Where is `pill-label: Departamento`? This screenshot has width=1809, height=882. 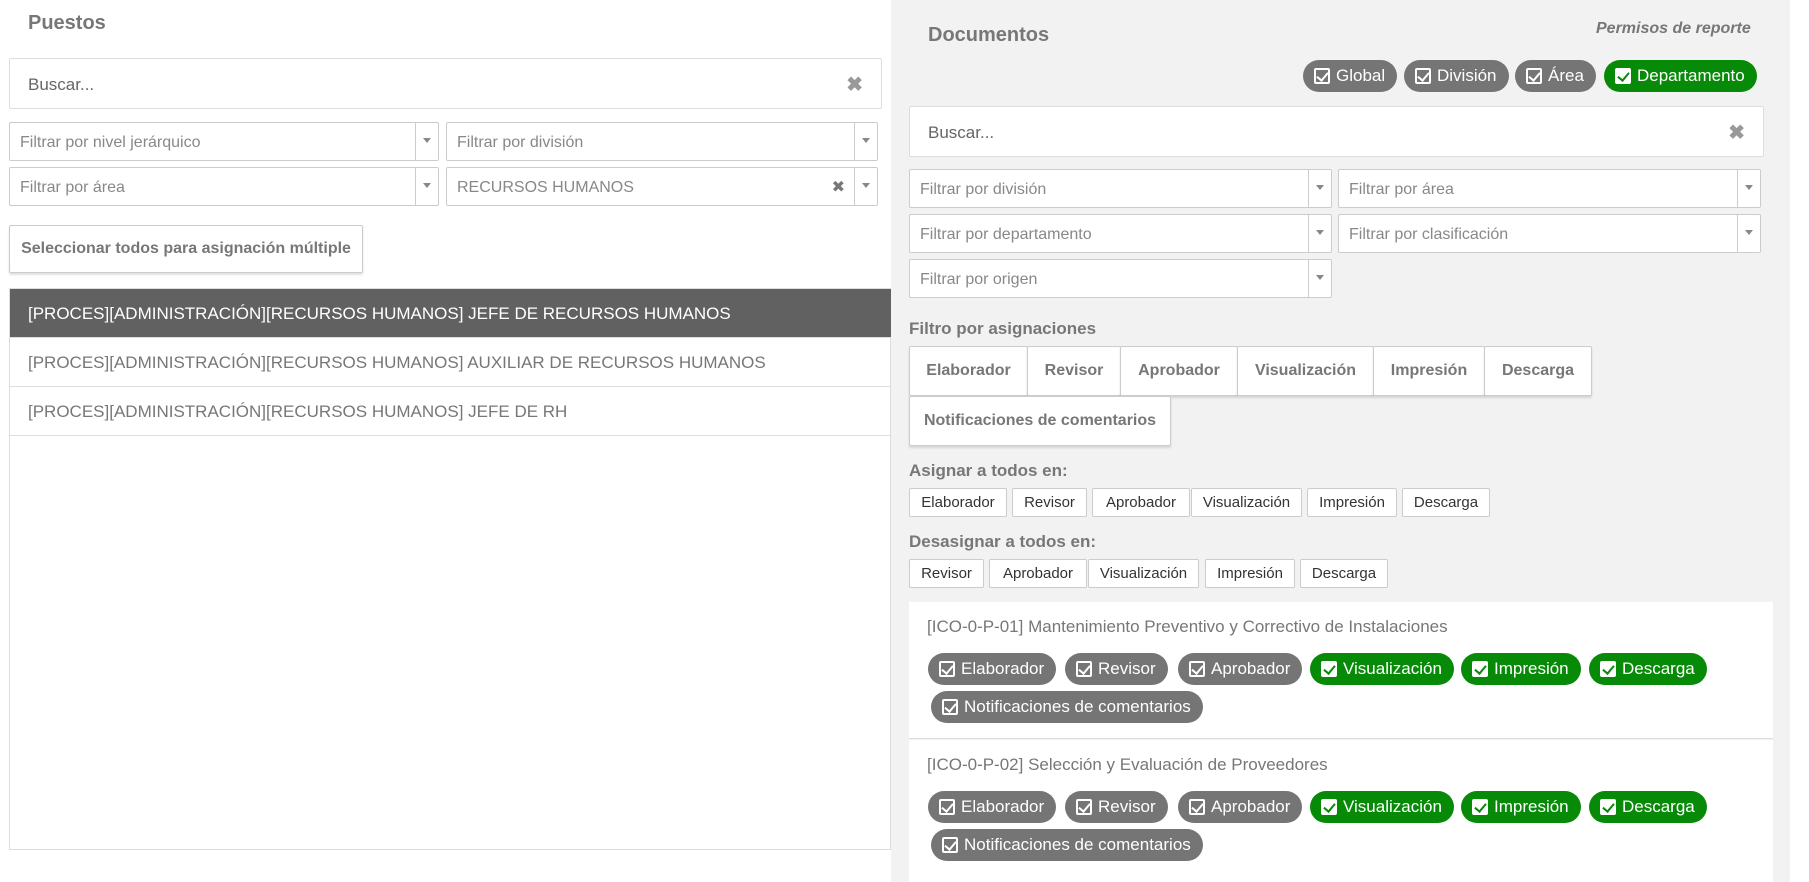
pill-label: Departamento is located at coordinates (1691, 75).